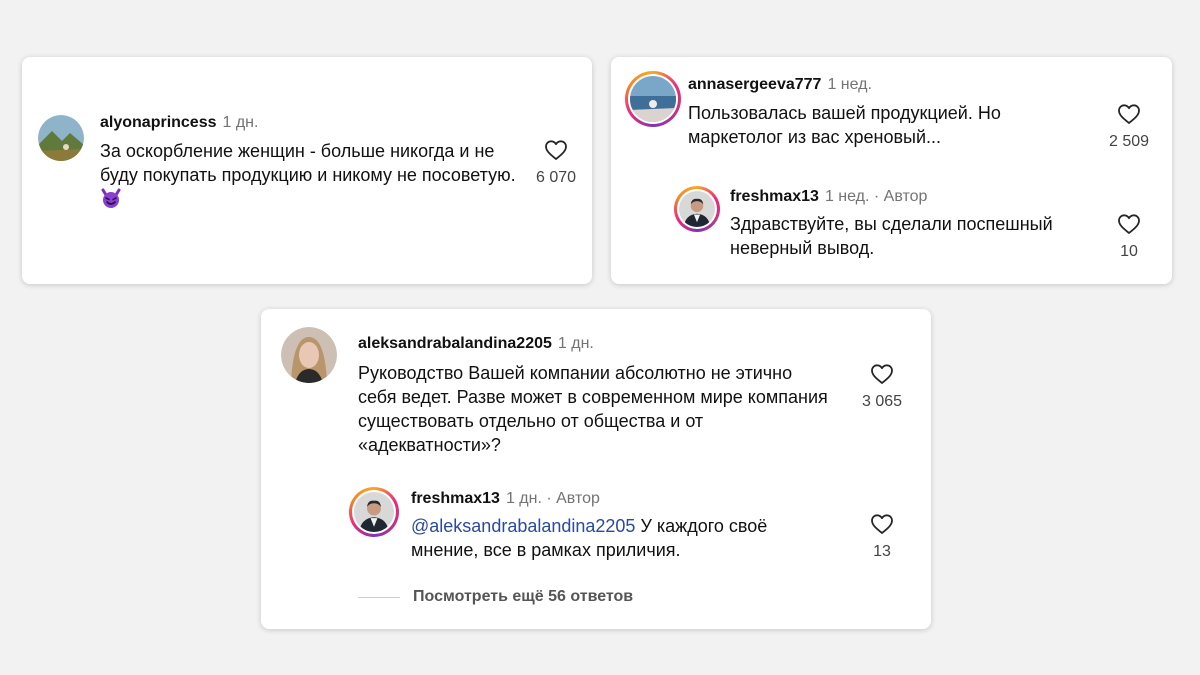  What do you see at coordinates (556, 163) in the screenshot?
I see `like-control: 6 070` at bounding box center [556, 163].